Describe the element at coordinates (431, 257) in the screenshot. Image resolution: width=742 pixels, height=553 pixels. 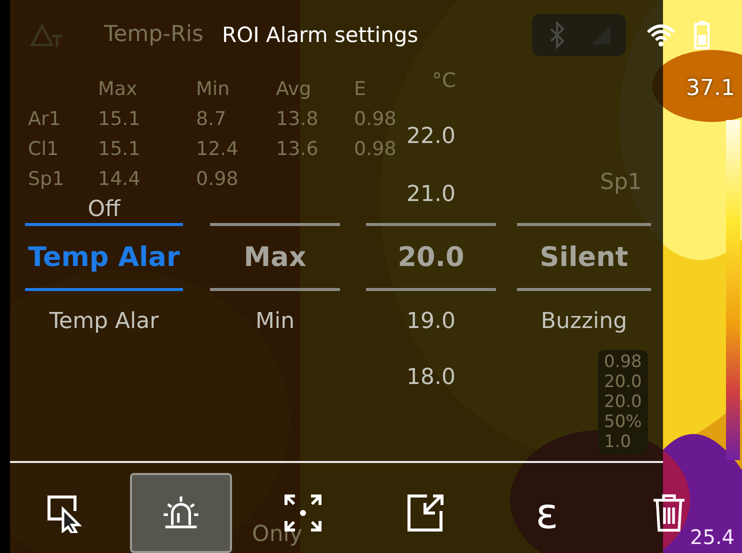
I see `picker-option: 20.0` at that location.